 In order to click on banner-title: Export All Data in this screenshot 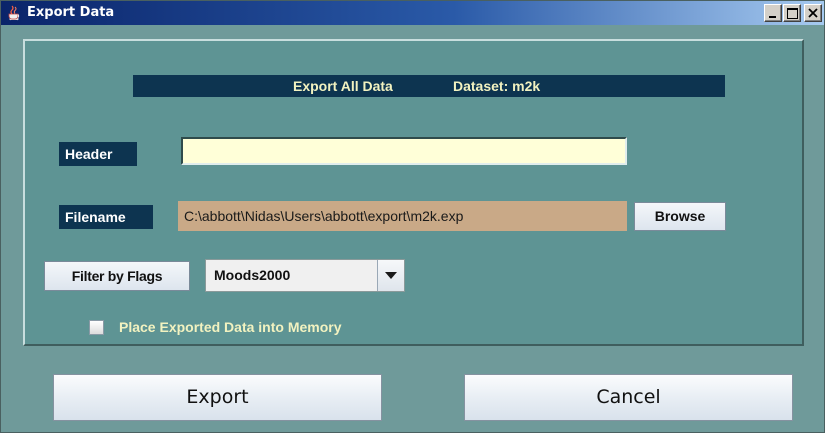, I will do `click(343, 86)`.